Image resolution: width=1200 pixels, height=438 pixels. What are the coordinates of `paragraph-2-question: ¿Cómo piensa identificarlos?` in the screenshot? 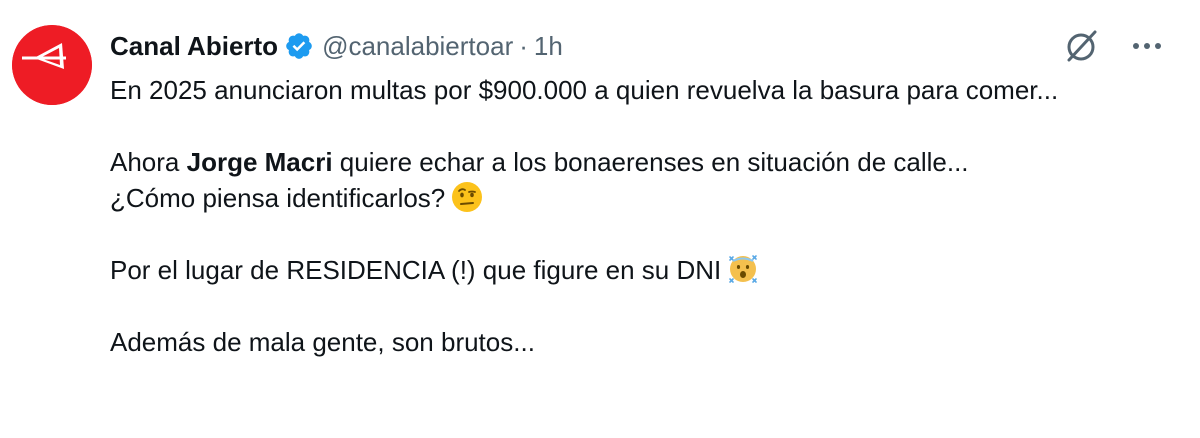 It's located at (278, 198).